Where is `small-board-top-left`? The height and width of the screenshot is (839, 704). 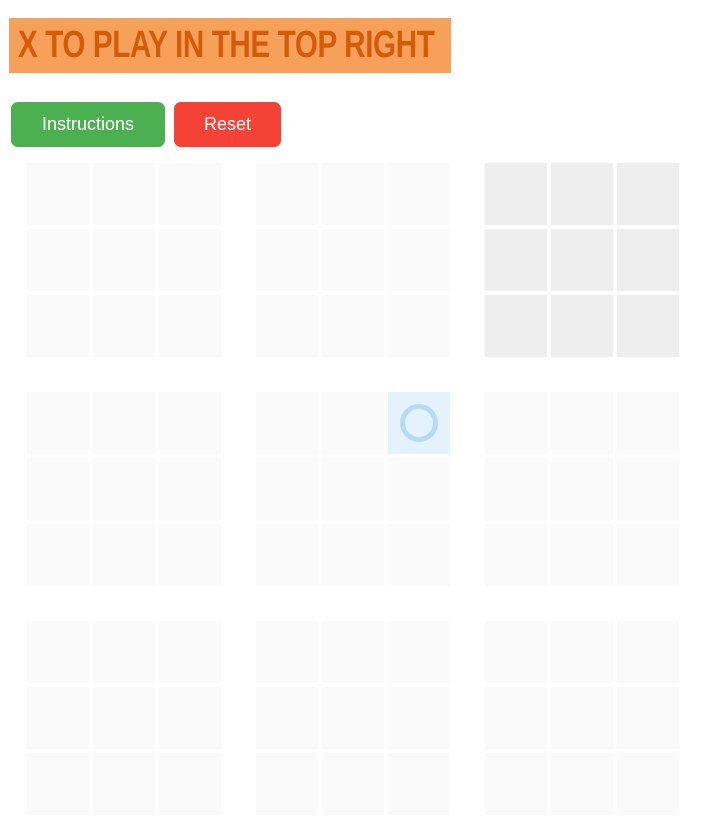
small-board-top-left is located at coordinates (124, 260).